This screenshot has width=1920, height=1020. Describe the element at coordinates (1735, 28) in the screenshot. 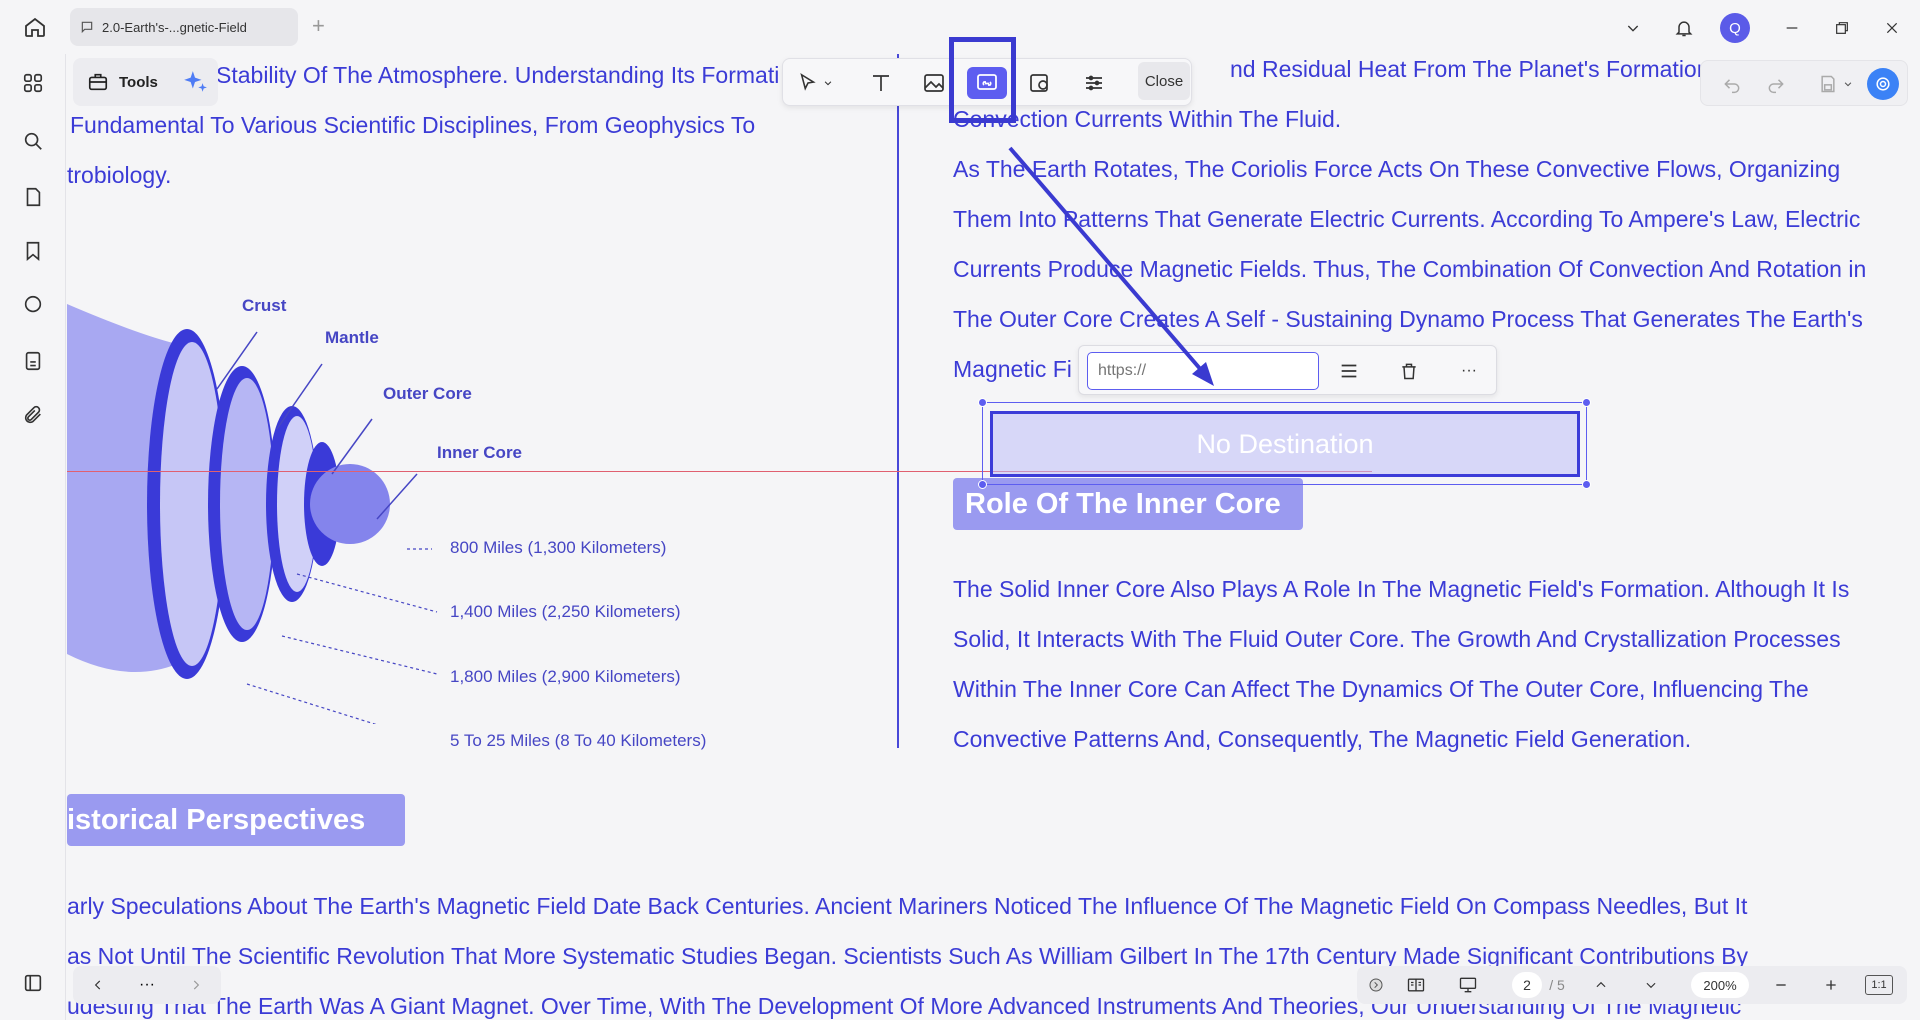

I see `avatar: Q` at that location.